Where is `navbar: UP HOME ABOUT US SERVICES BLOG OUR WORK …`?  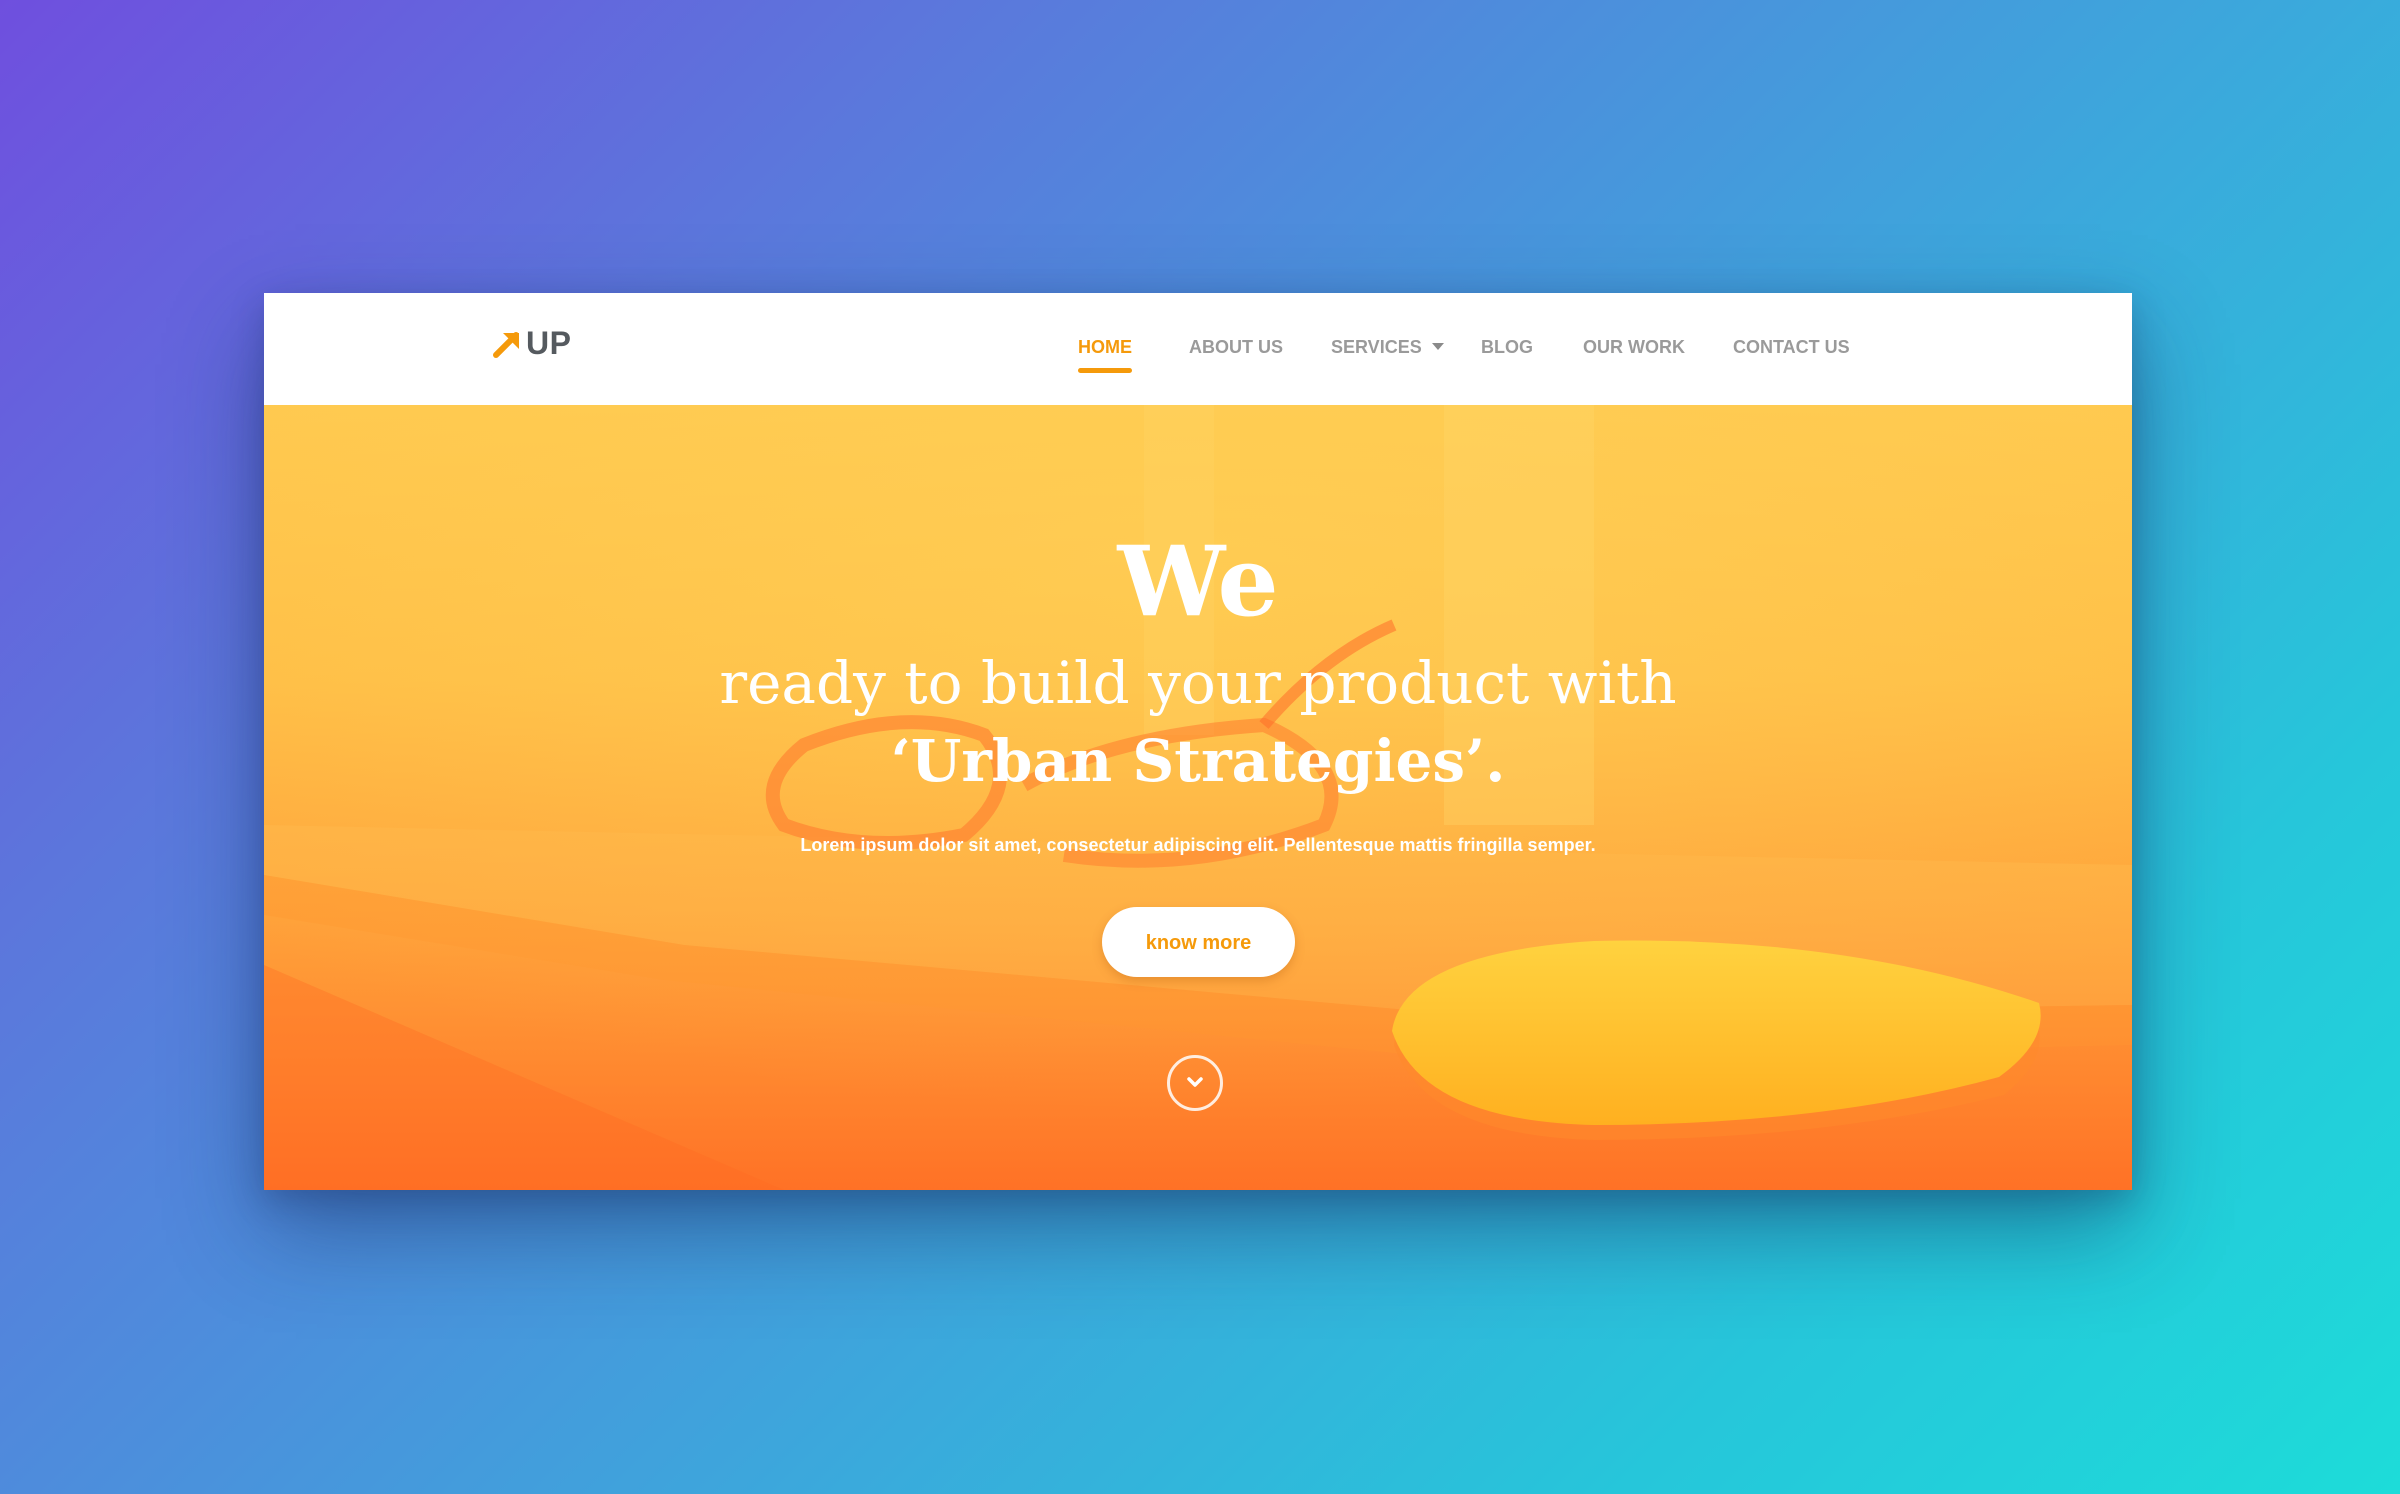 navbar: UP HOME ABOUT US SERVICES BLOG OUR WORK … is located at coordinates (1198, 349).